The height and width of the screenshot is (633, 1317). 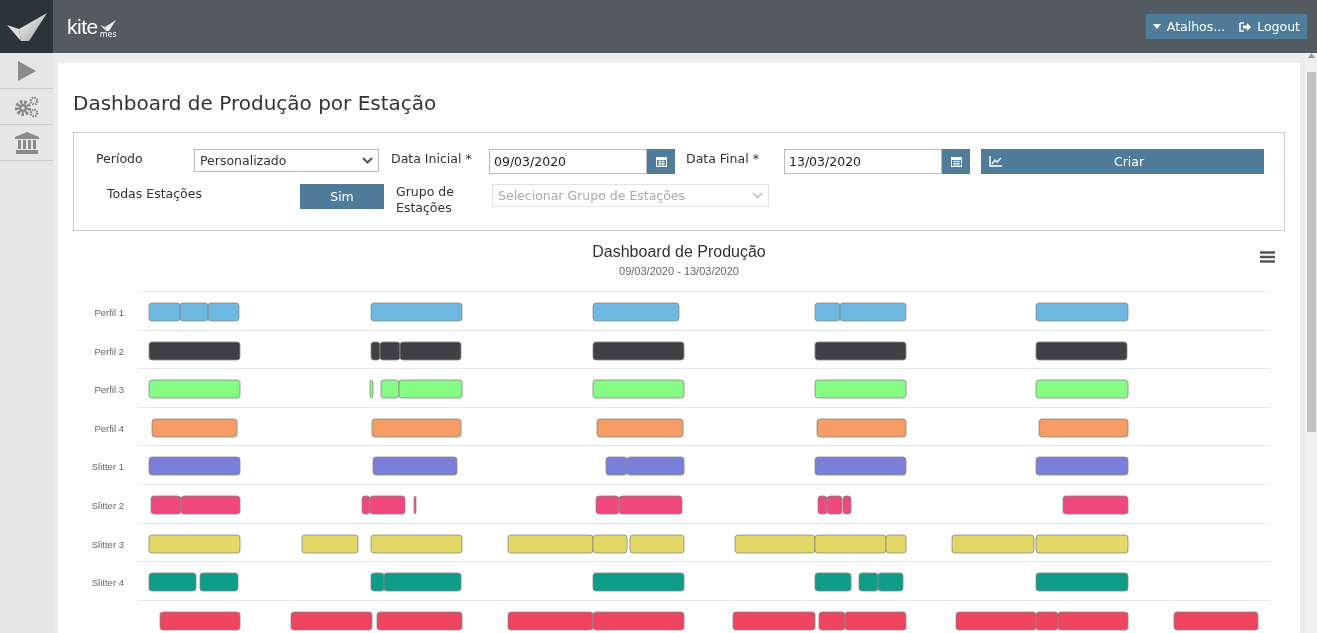 What do you see at coordinates (995, 161) in the screenshot?
I see `line-chart-icon` at bounding box center [995, 161].